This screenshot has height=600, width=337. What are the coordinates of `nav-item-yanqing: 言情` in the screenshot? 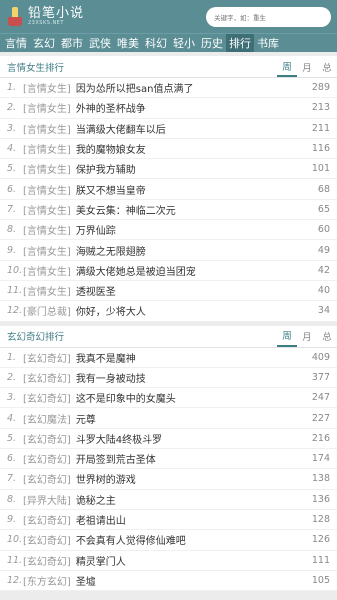 It's located at (16, 43).